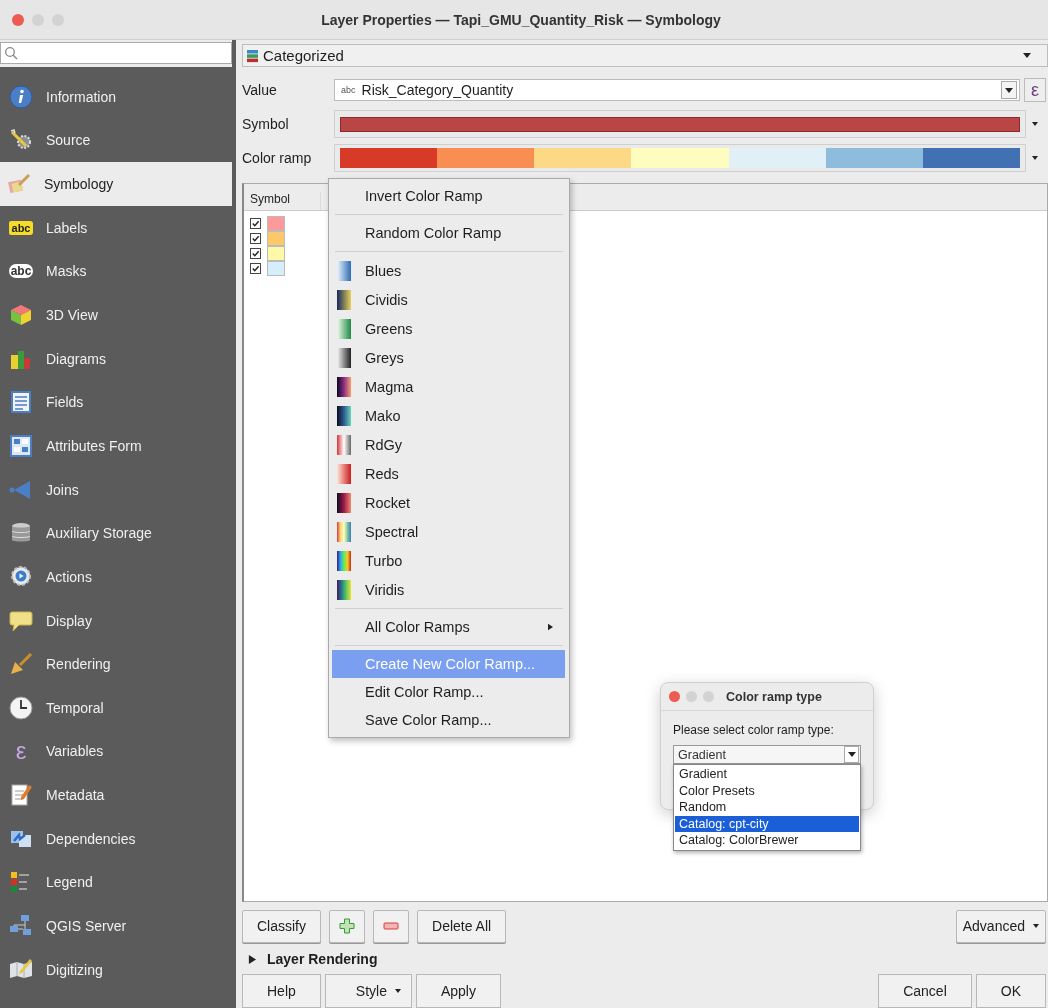 Image resolution: width=1048 pixels, height=1008 pixels. I want to click on notepad-icon, so click(21, 402).